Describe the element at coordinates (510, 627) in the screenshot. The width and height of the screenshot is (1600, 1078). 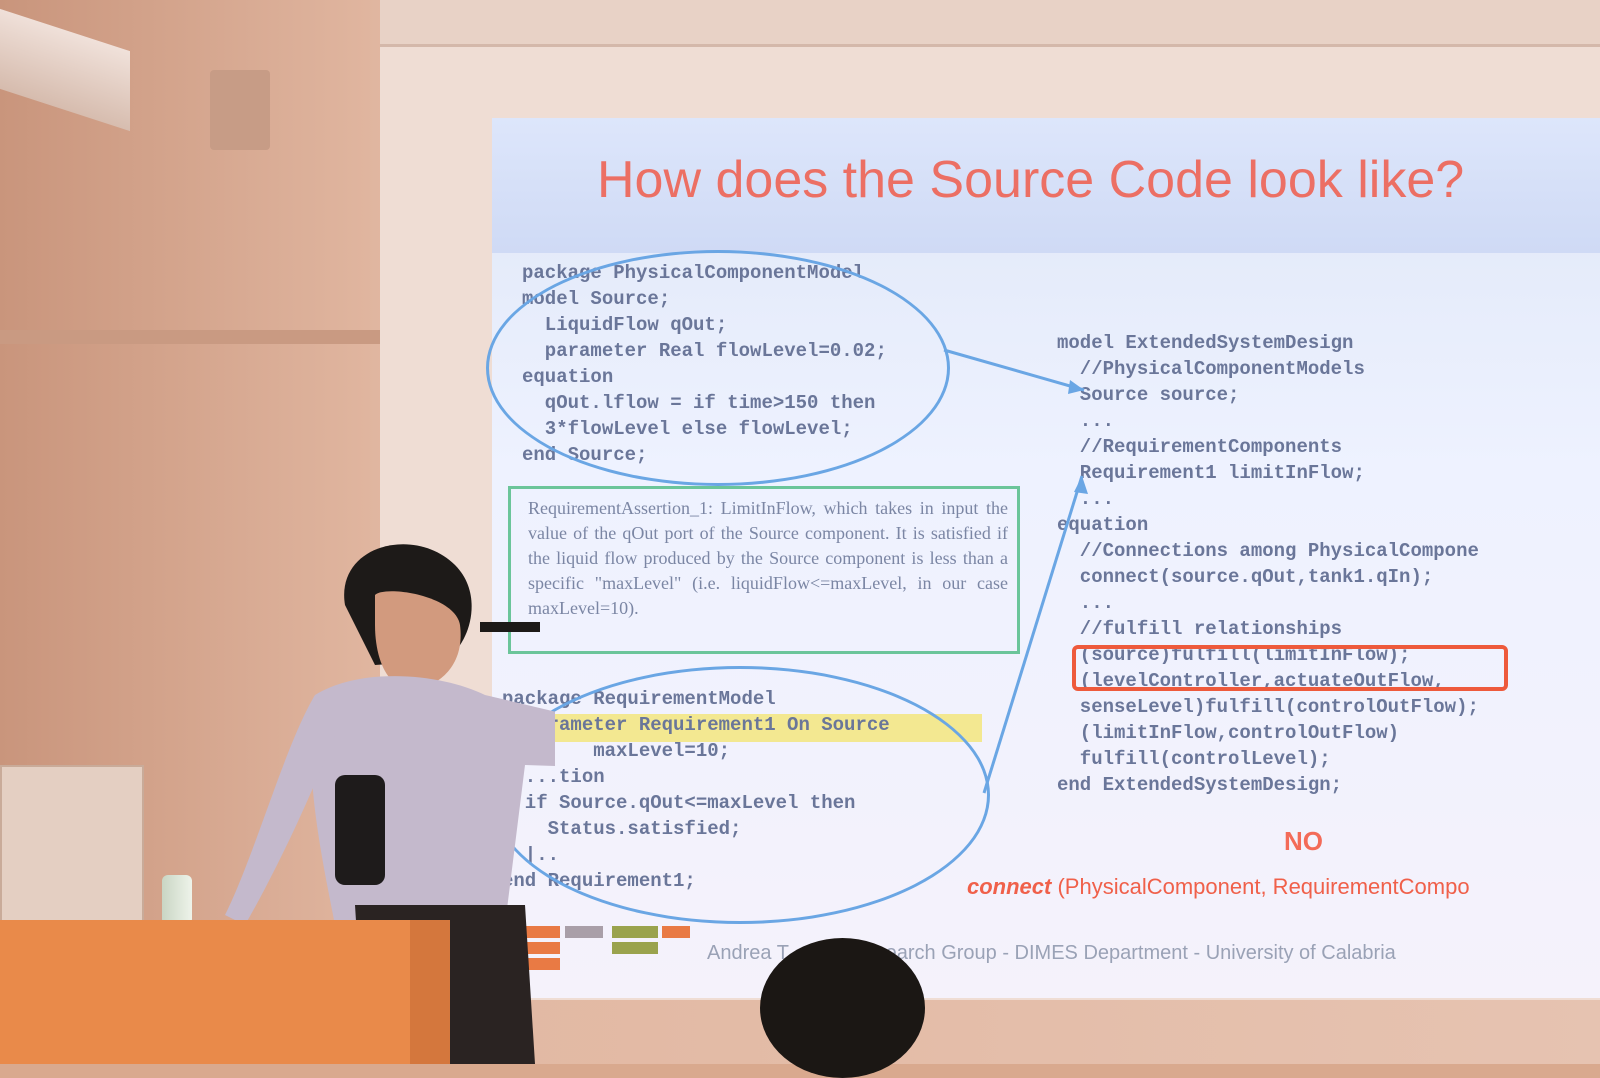
I see `presenter-glasses` at that location.